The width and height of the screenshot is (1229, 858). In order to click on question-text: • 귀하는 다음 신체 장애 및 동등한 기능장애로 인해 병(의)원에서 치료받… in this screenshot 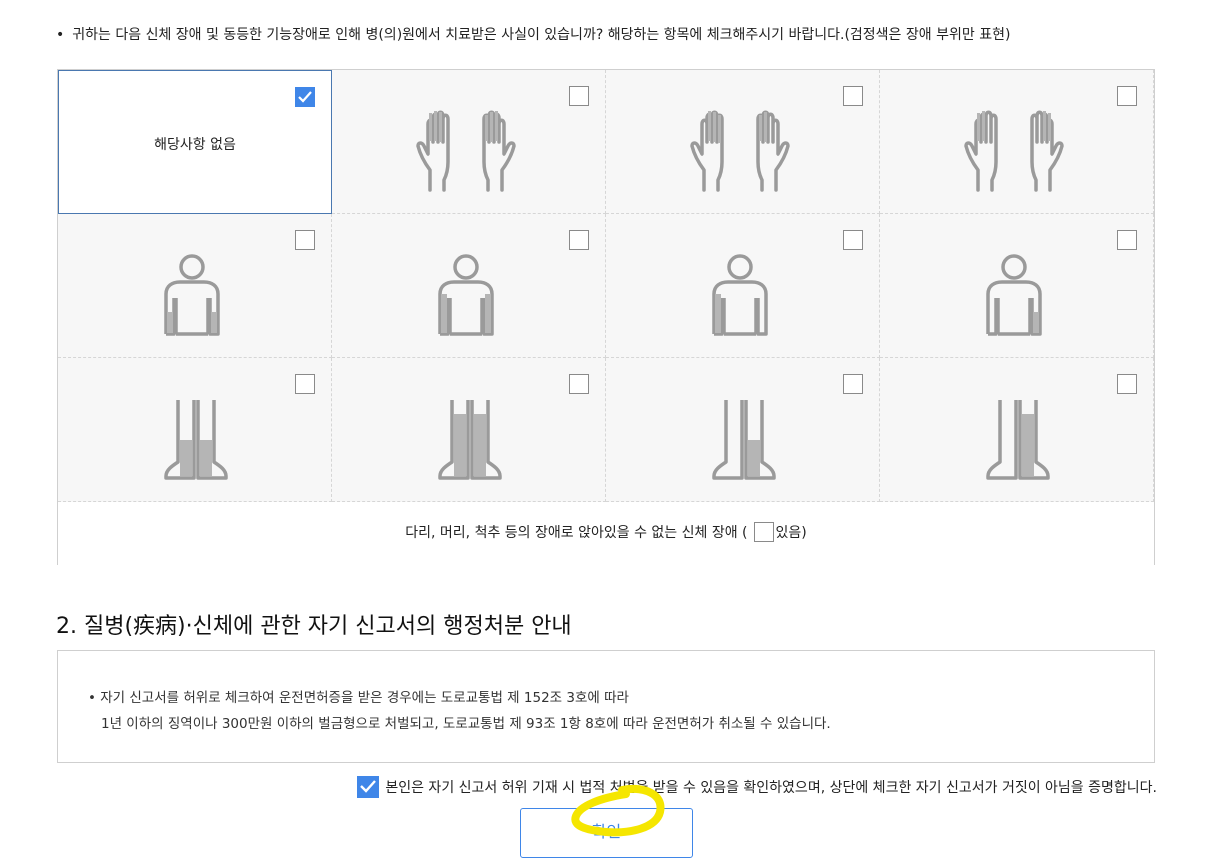, I will do `click(533, 34)`.